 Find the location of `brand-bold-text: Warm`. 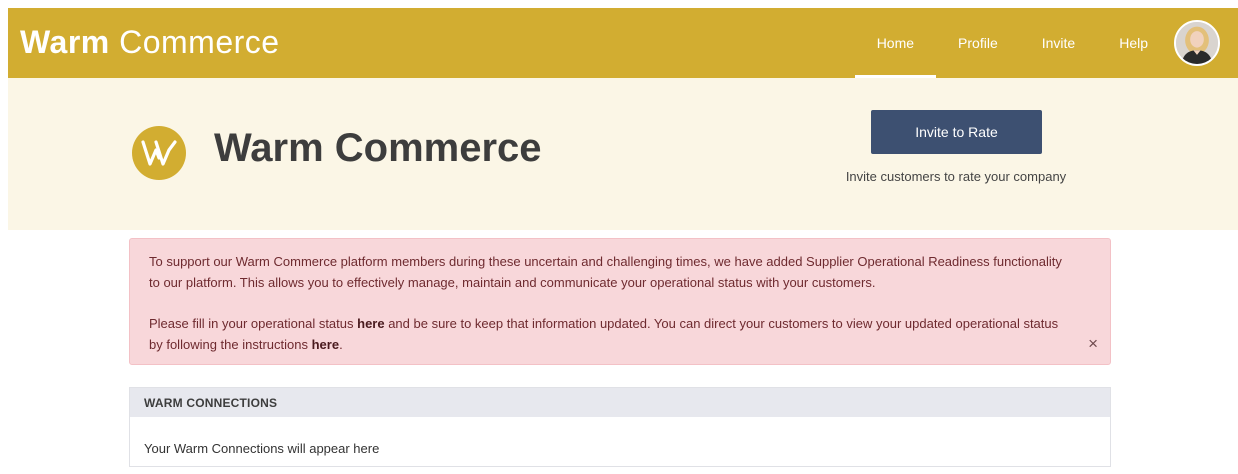

brand-bold-text: Warm is located at coordinates (65, 42).